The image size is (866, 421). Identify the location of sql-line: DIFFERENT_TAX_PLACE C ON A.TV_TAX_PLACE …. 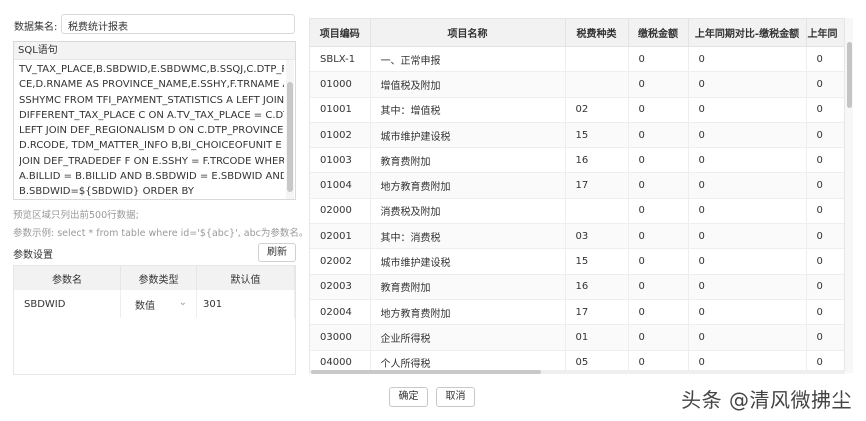
(151, 115).